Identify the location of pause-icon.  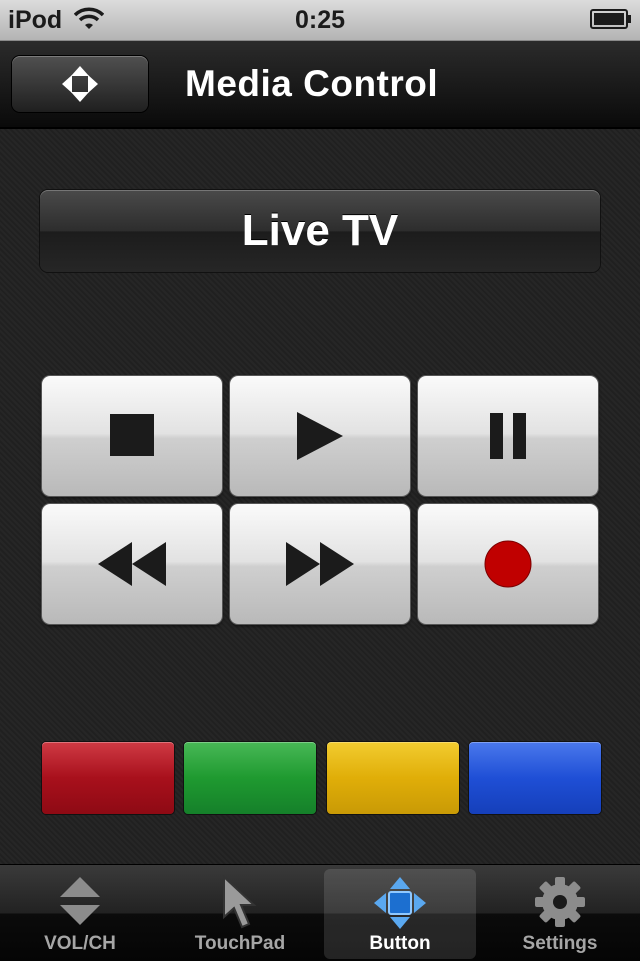
(508, 436).